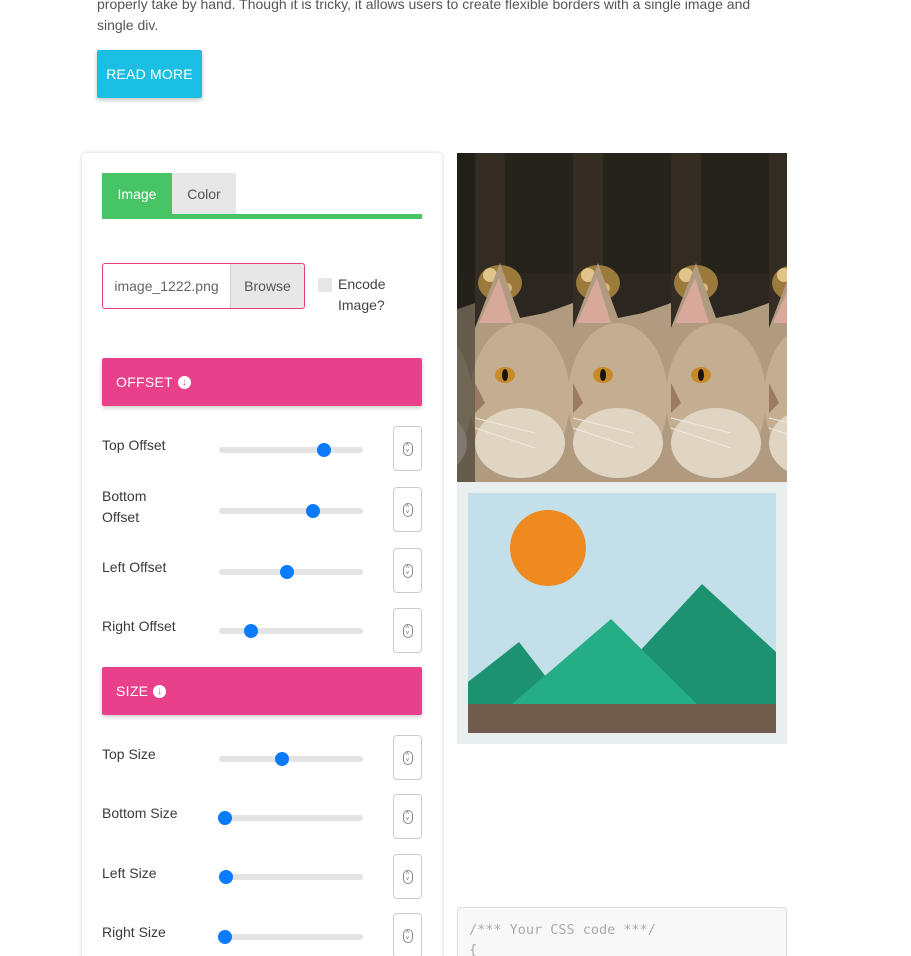  I want to click on landscape-placeholder-icon, so click(622, 613).